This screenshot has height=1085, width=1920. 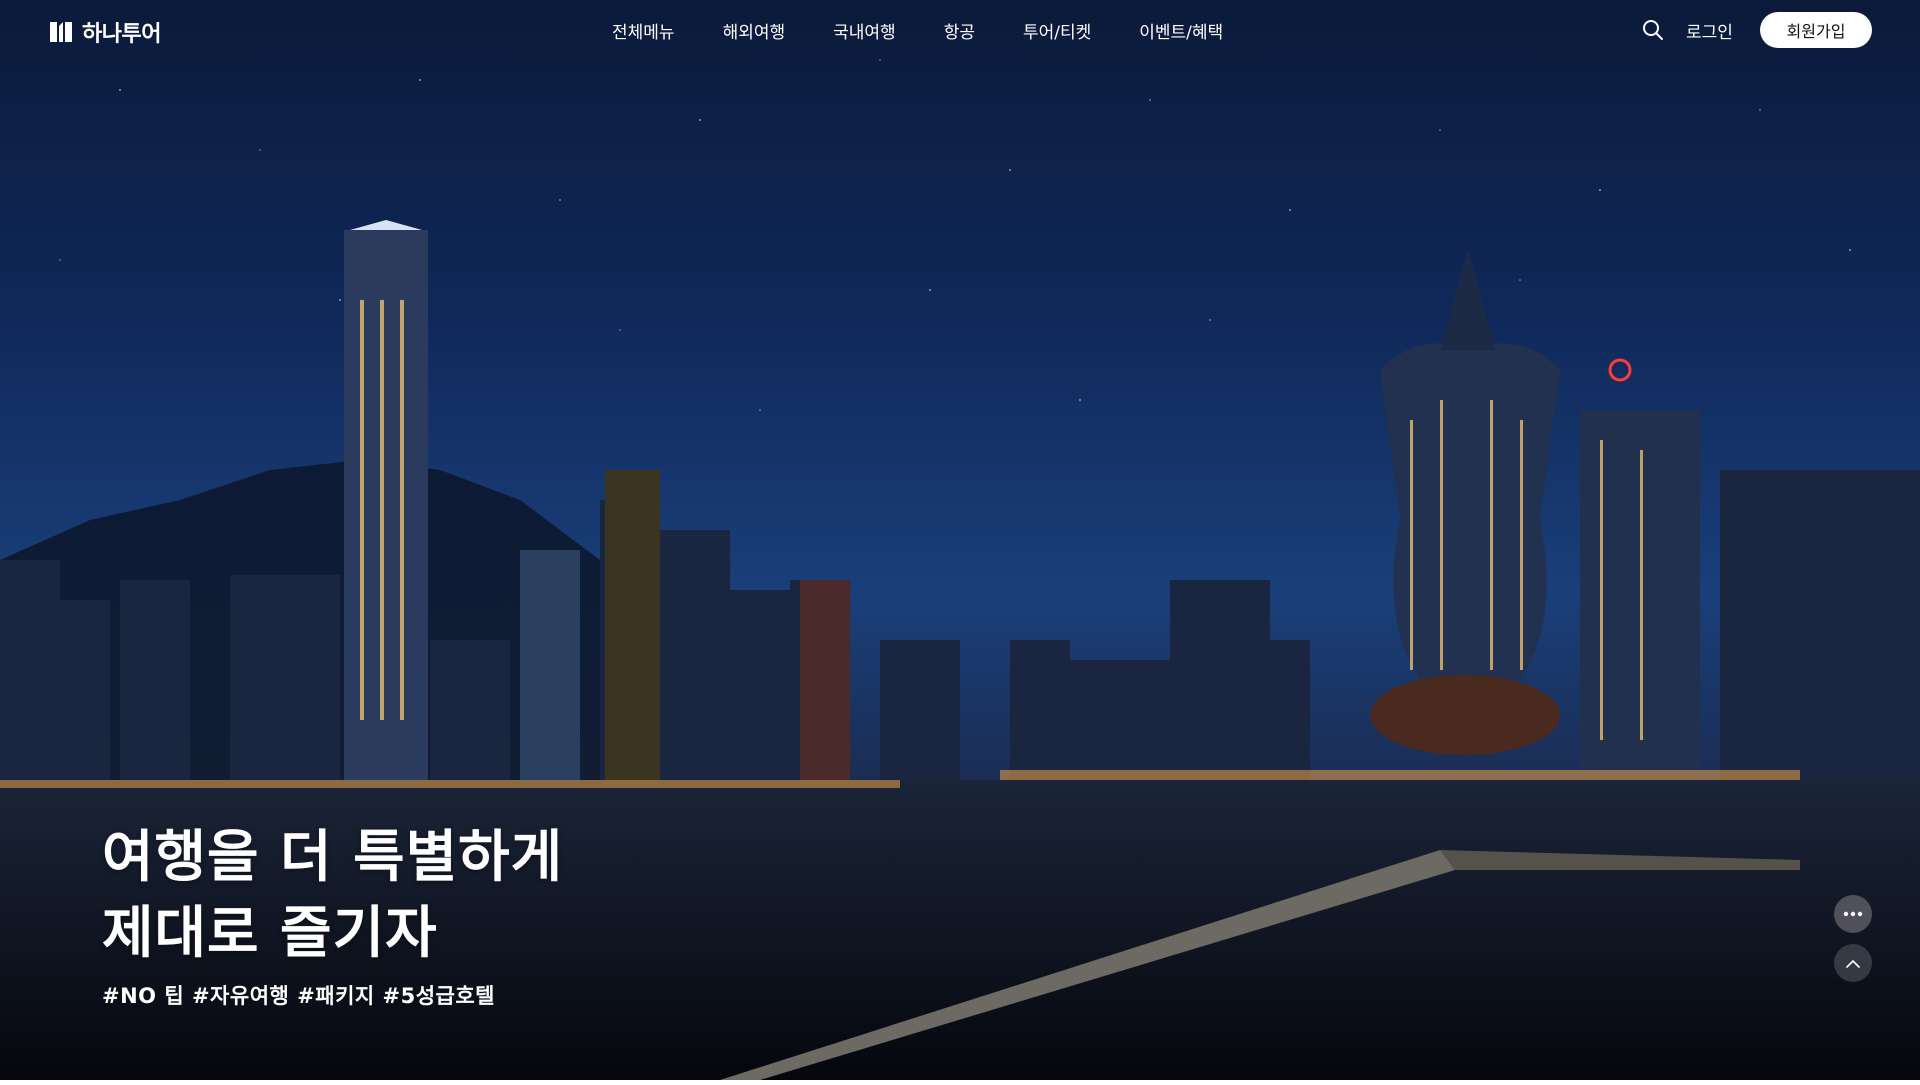 What do you see at coordinates (864, 30) in the screenshot?
I see `nav-item-domestic-travel: 국내여행` at bounding box center [864, 30].